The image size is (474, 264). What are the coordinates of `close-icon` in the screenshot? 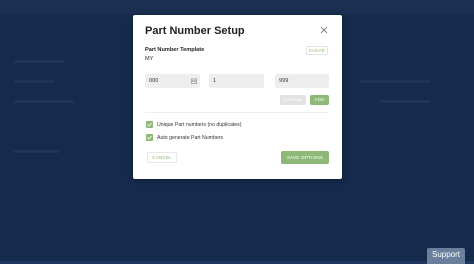 It's located at (324, 30).